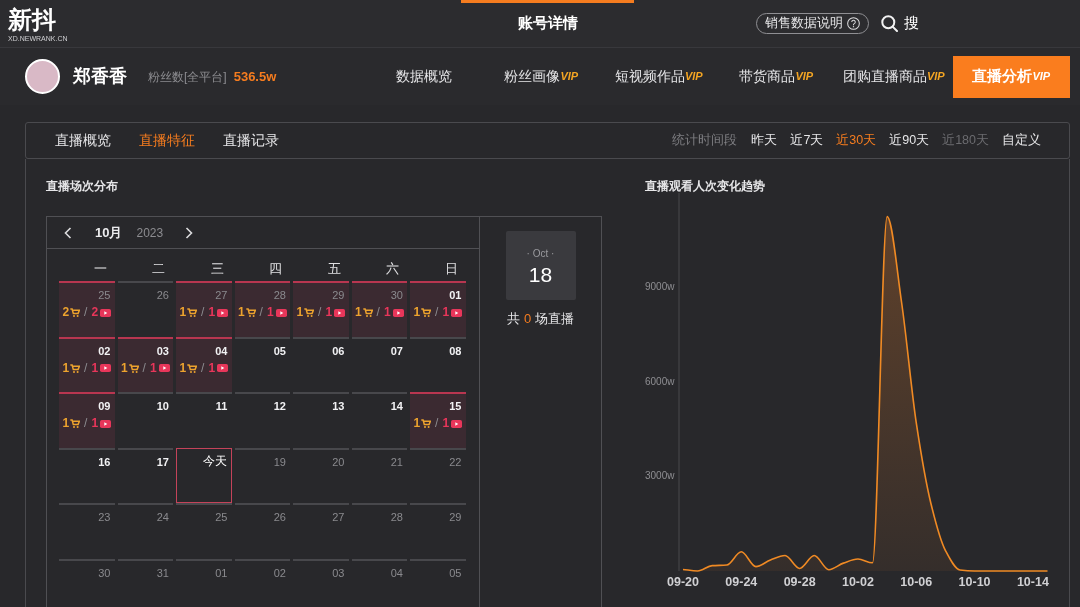  Describe the element at coordinates (87, 420) in the screenshot. I see `calendar-day-cell: 09 1 / 1` at that location.